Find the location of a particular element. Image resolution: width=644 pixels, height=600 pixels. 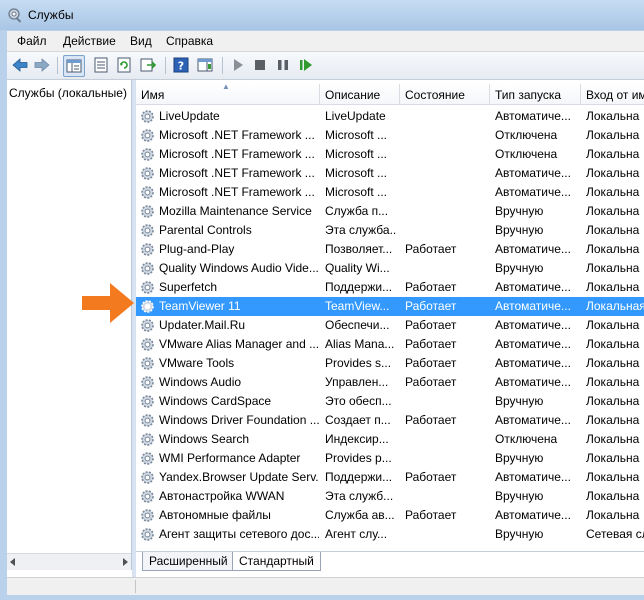

menu-view: Вид is located at coordinates (141, 41).